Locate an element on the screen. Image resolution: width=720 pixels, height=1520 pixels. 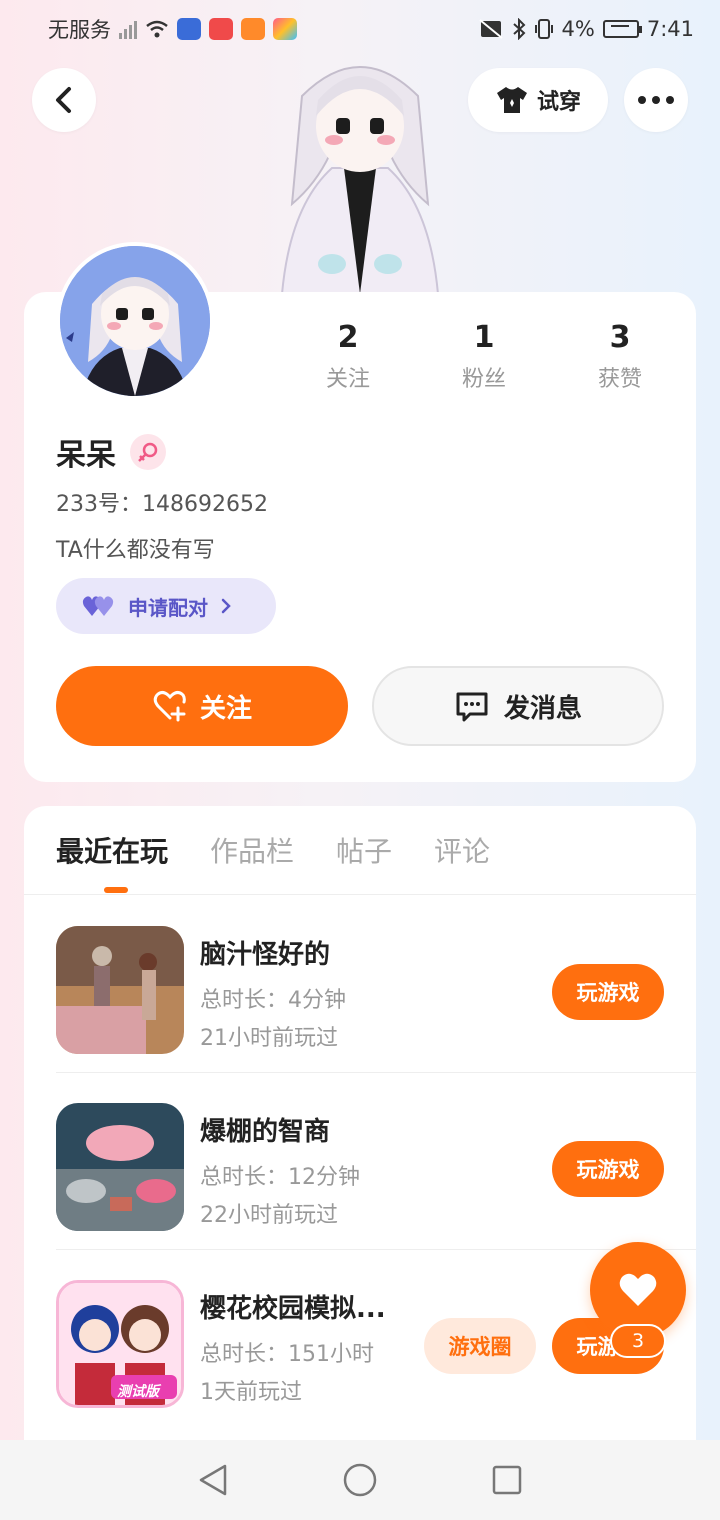
tab-recently-played: 最近在玩 is located at coordinates (112, 850).